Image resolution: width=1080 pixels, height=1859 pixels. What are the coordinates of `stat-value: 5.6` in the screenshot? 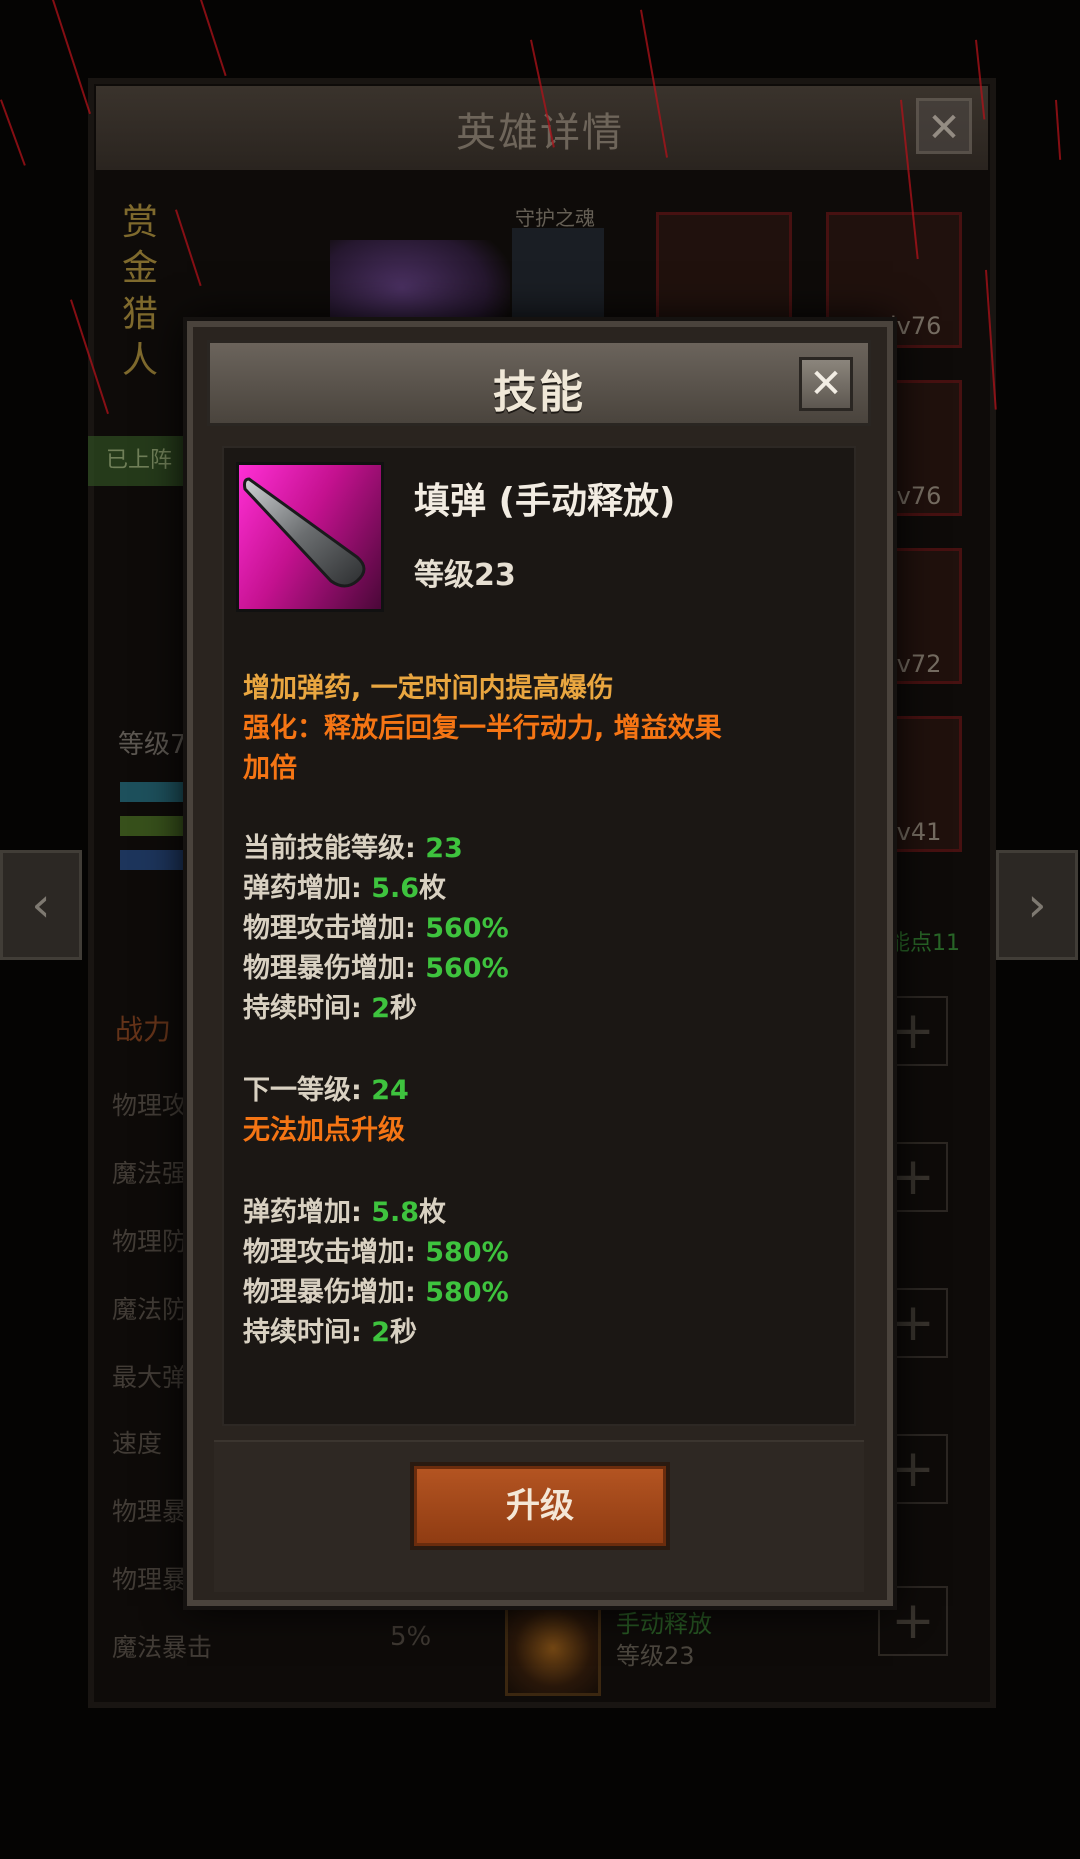 It's located at (395, 888).